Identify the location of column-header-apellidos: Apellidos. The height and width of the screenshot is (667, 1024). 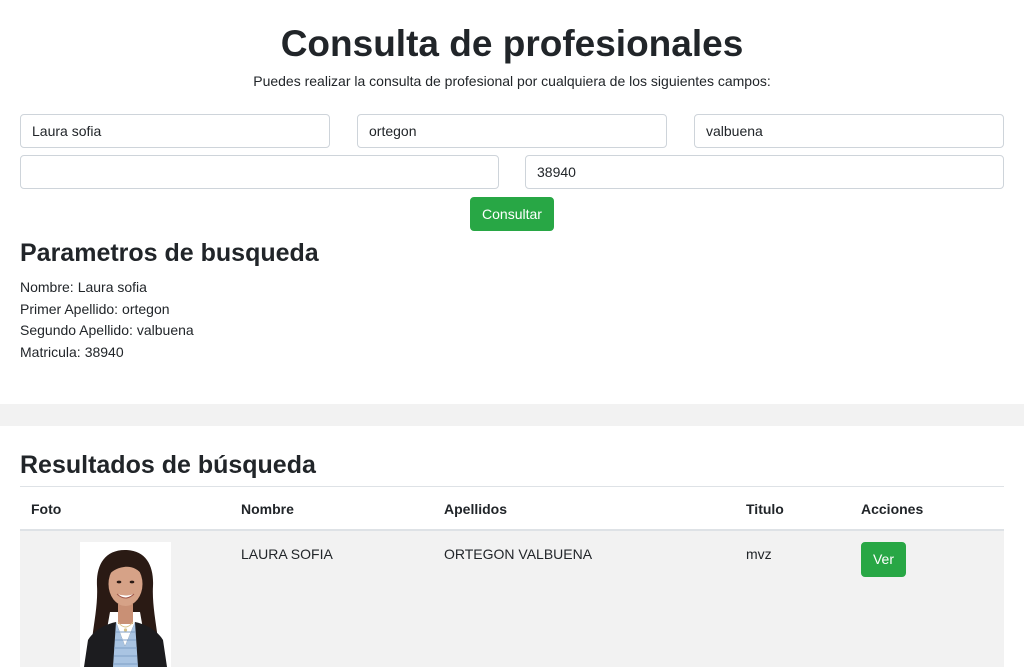
(476, 509).